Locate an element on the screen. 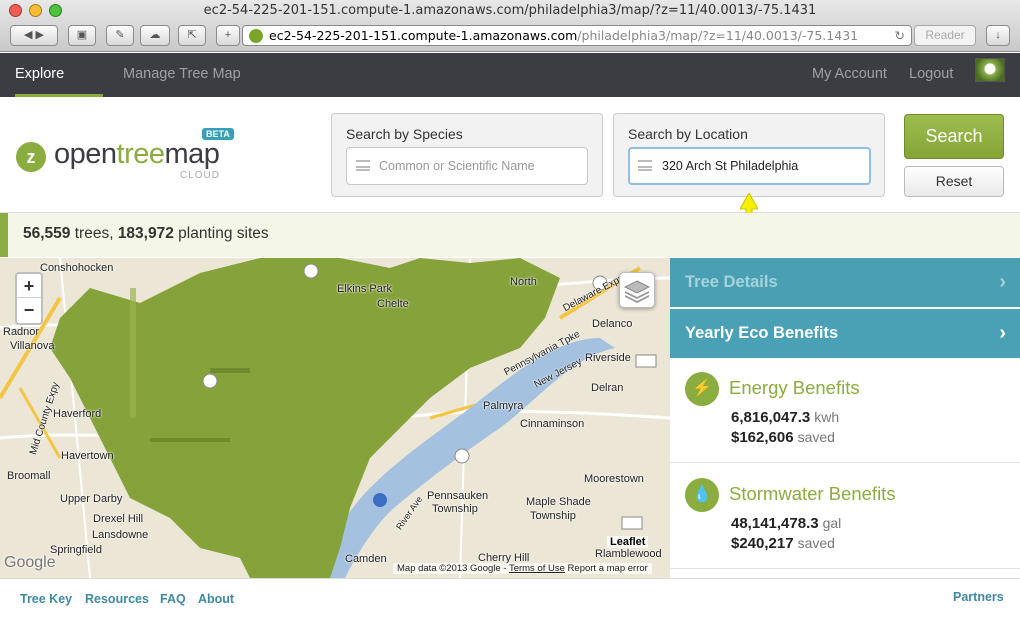 The image size is (1020, 618). add-bookmark-button: + is located at coordinates (228, 35).